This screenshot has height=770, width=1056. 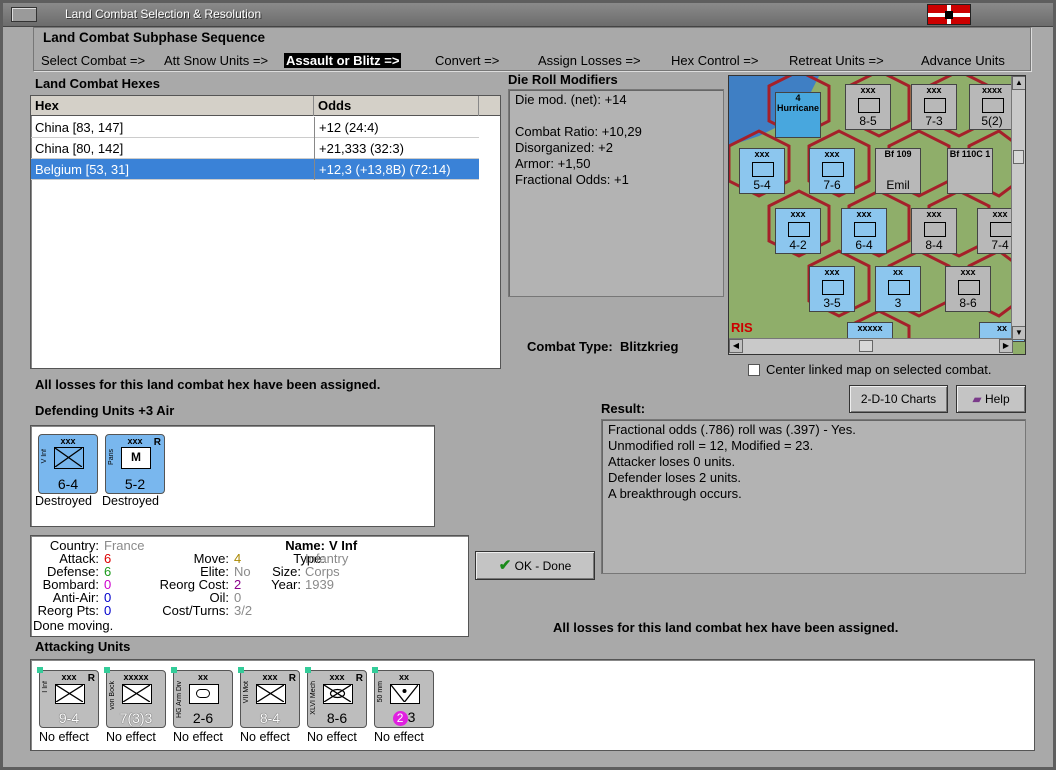 What do you see at coordinates (243, 610) in the screenshot?
I see `info-cost-turns: 3/2` at bounding box center [243, 610].